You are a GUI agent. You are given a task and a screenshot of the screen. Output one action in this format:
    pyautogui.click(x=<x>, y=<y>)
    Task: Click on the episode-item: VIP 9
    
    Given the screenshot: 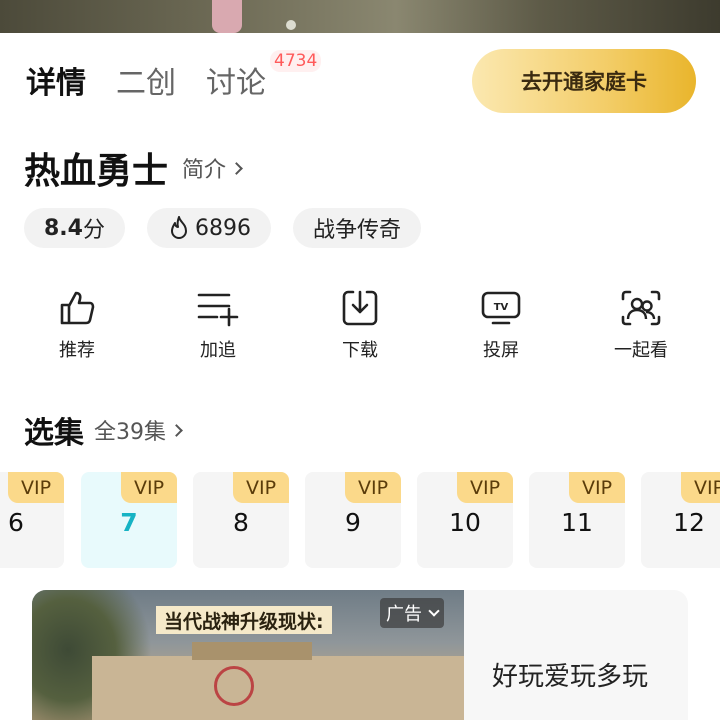 What is the action you would take?
    pyautogui.click(x=353, y=520)
    